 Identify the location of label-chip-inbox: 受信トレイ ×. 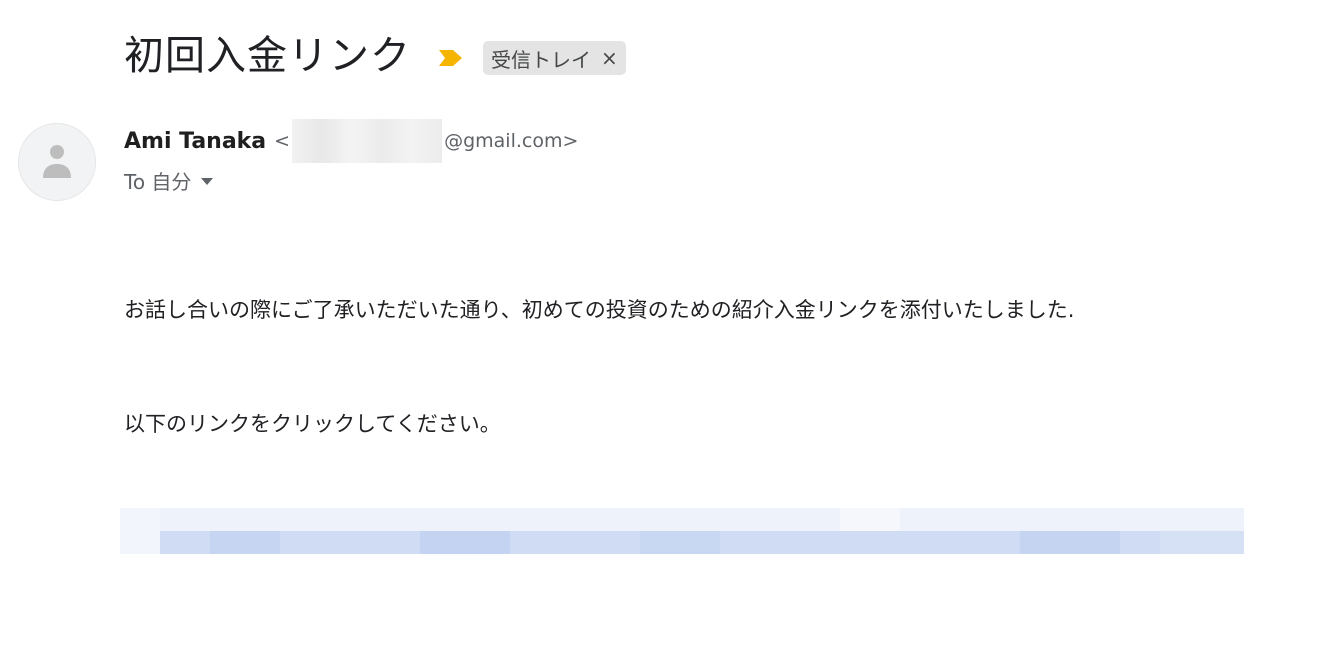
(554, 58).